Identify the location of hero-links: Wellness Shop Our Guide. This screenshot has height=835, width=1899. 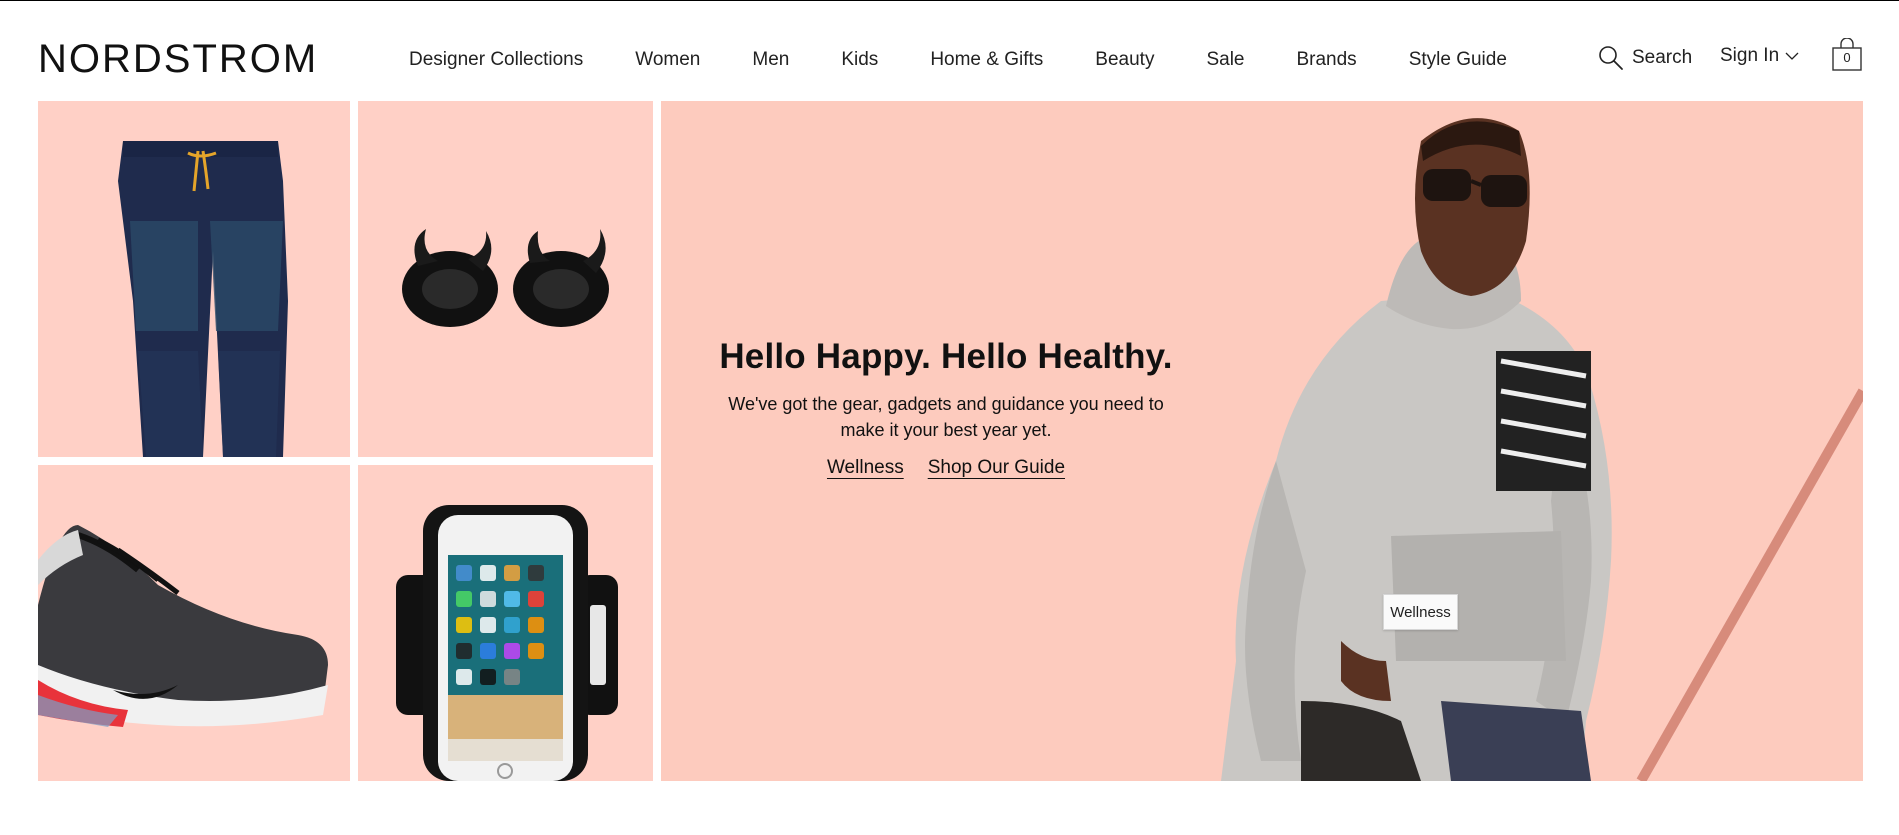
(946, 468).